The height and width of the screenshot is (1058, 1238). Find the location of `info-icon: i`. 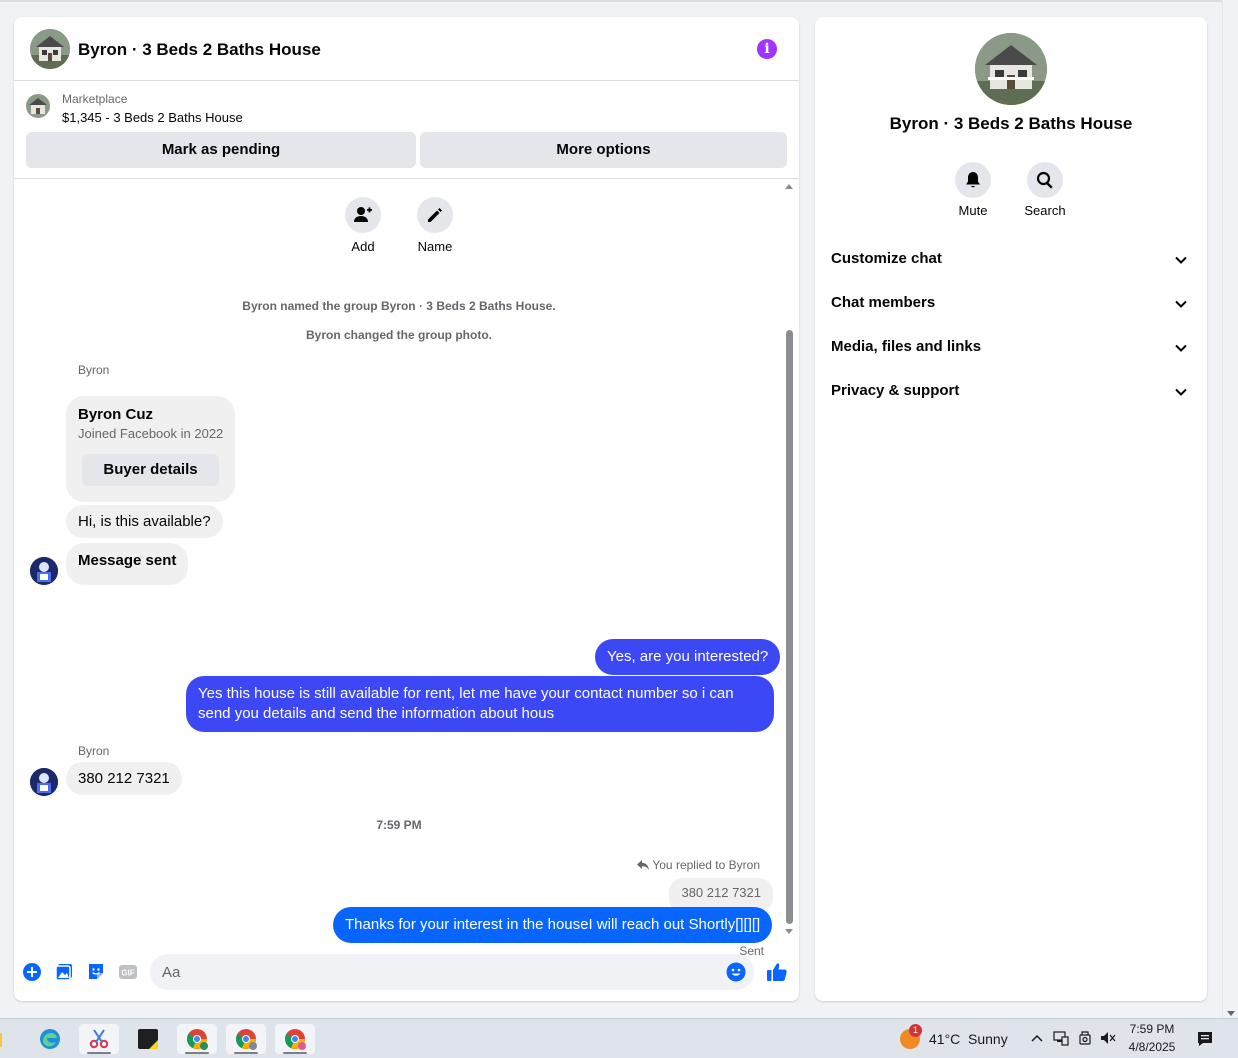

info-icon: i is located at coordinates (767, 49).